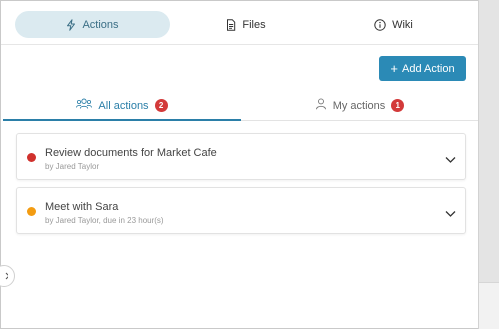 This screenshot has height=329, width=499. I want to click on document-icon, so click(231, 24).